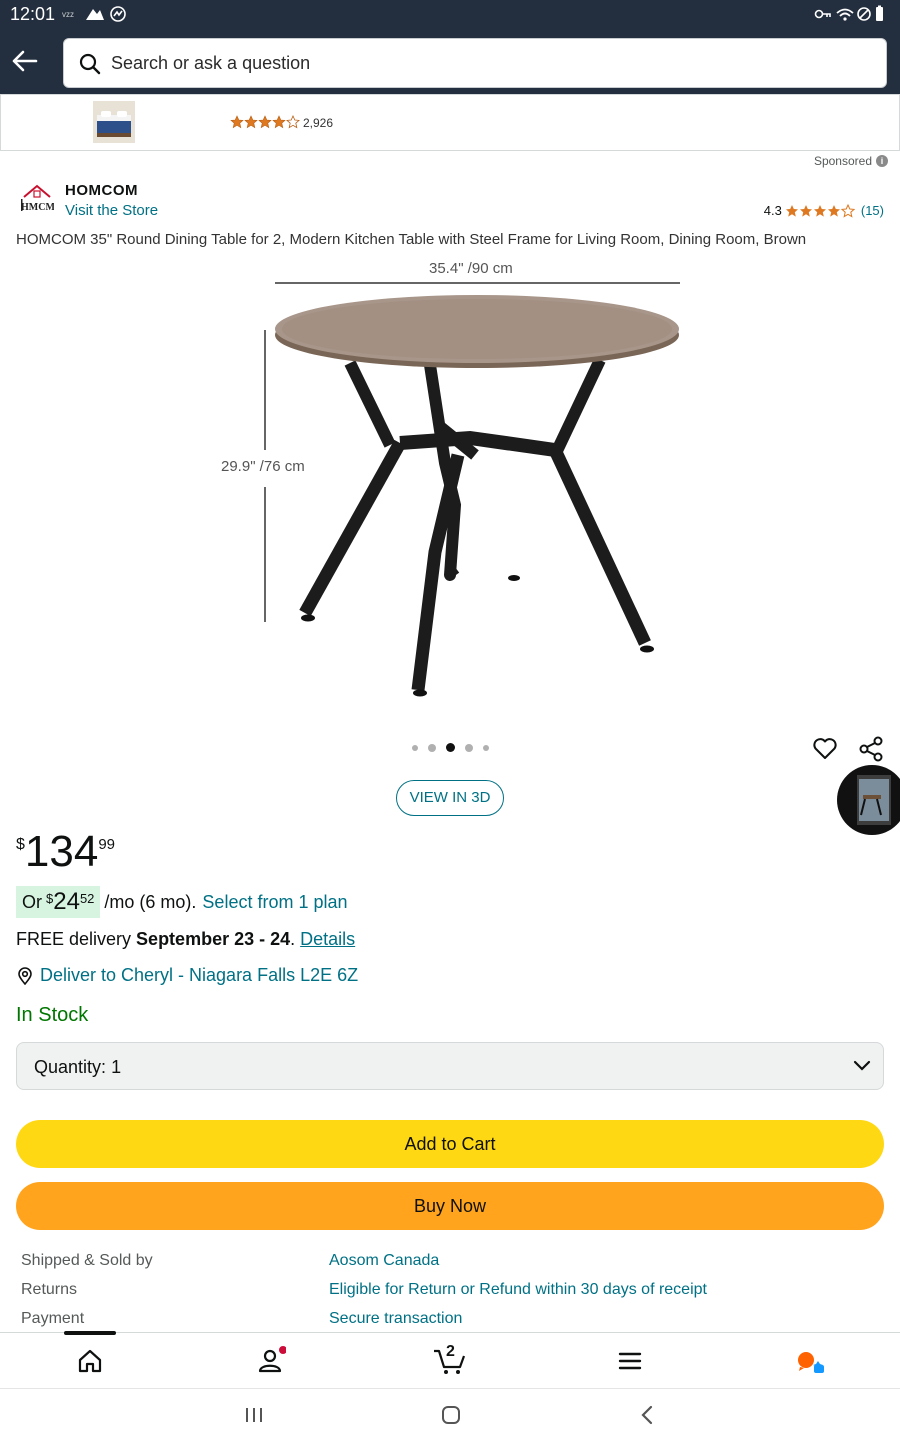 The width and height of the screenshot is (900, 1440). Describe the element at coordinates (810, 1361) in the screenshot. I see `rufus-assistant-icon` at that location.